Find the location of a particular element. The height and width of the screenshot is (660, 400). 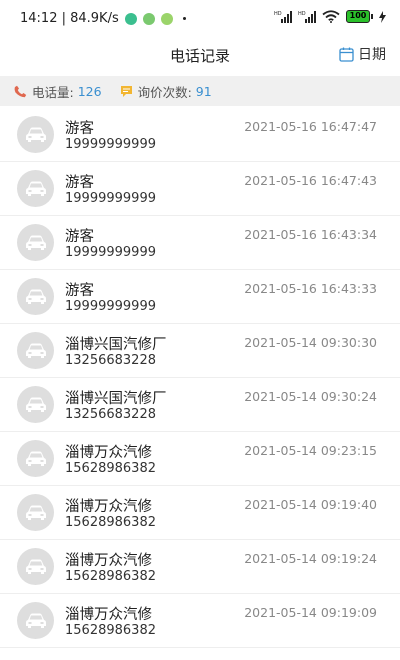

date-filter-button: 日期 is located at coordinates (362, 54).